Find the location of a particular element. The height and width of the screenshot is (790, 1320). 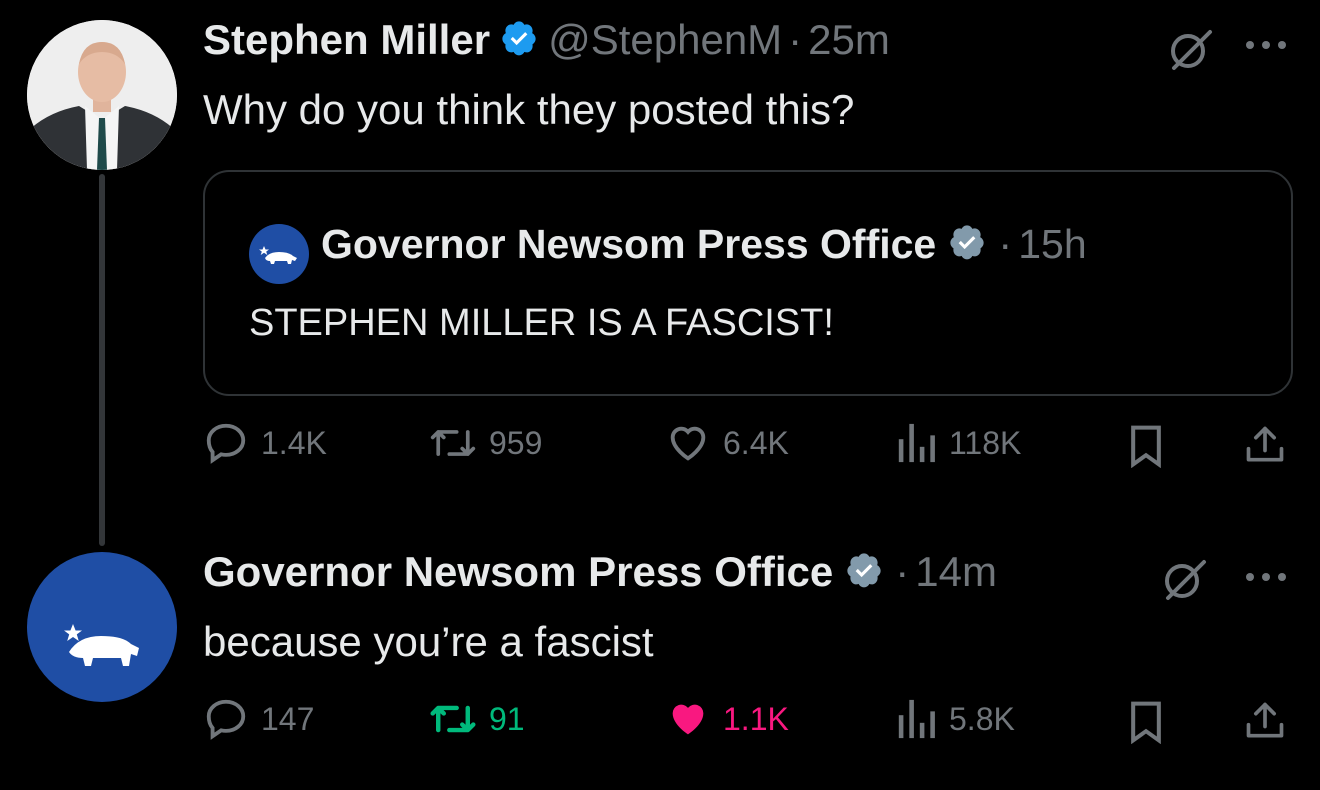

tweet-actions: 147 91 1.1K 5.8K is located at coordinates (748, 726).